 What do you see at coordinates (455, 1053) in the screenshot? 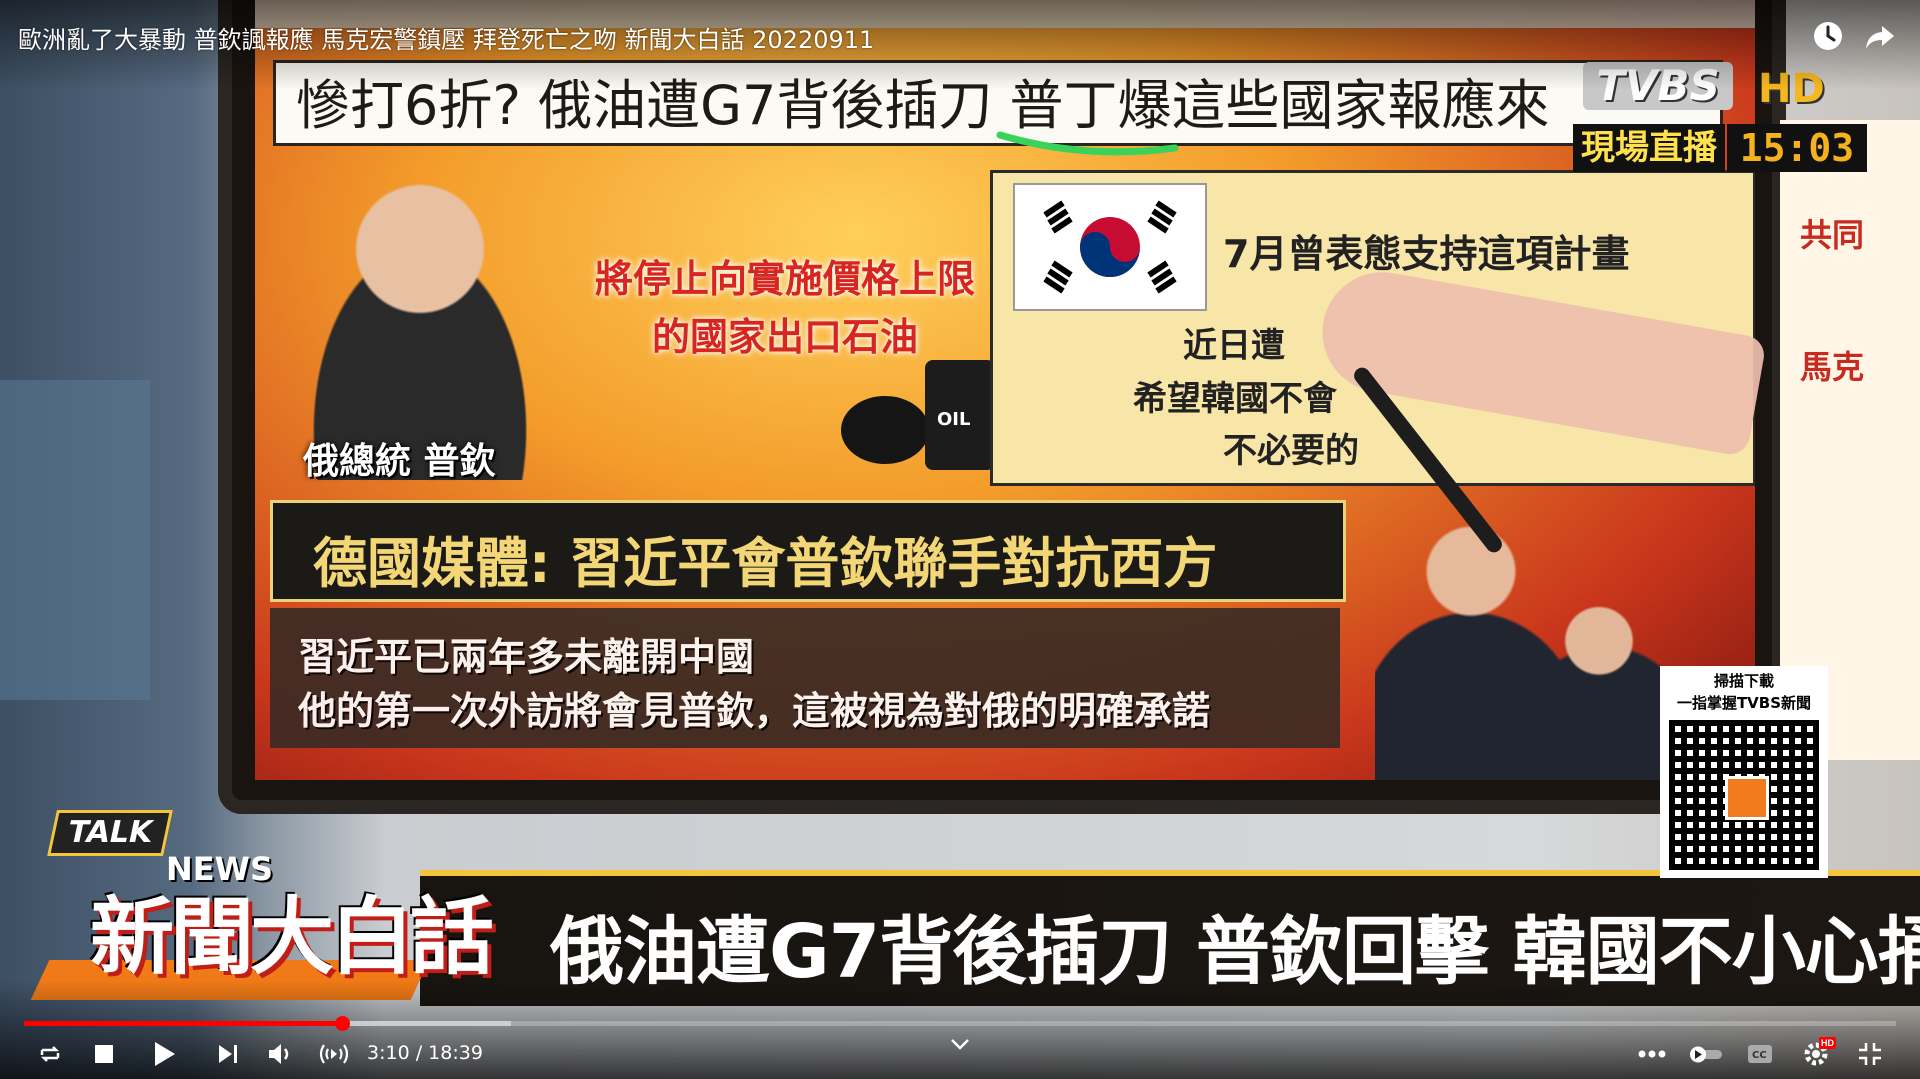
I see `duration: 18:39` at bounding box center [455, 1053].